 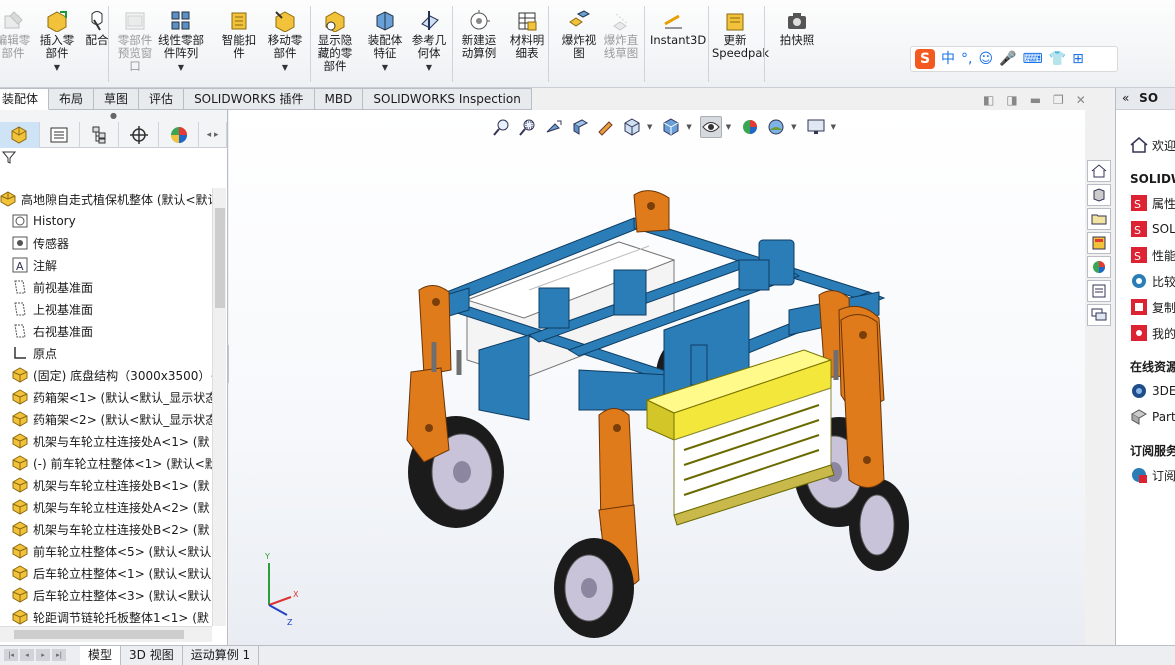 What do you see at coordinates (100, 135) in the screenshot?
I see `configuration-manager-tab-icon` at bounding box center [100, 135].